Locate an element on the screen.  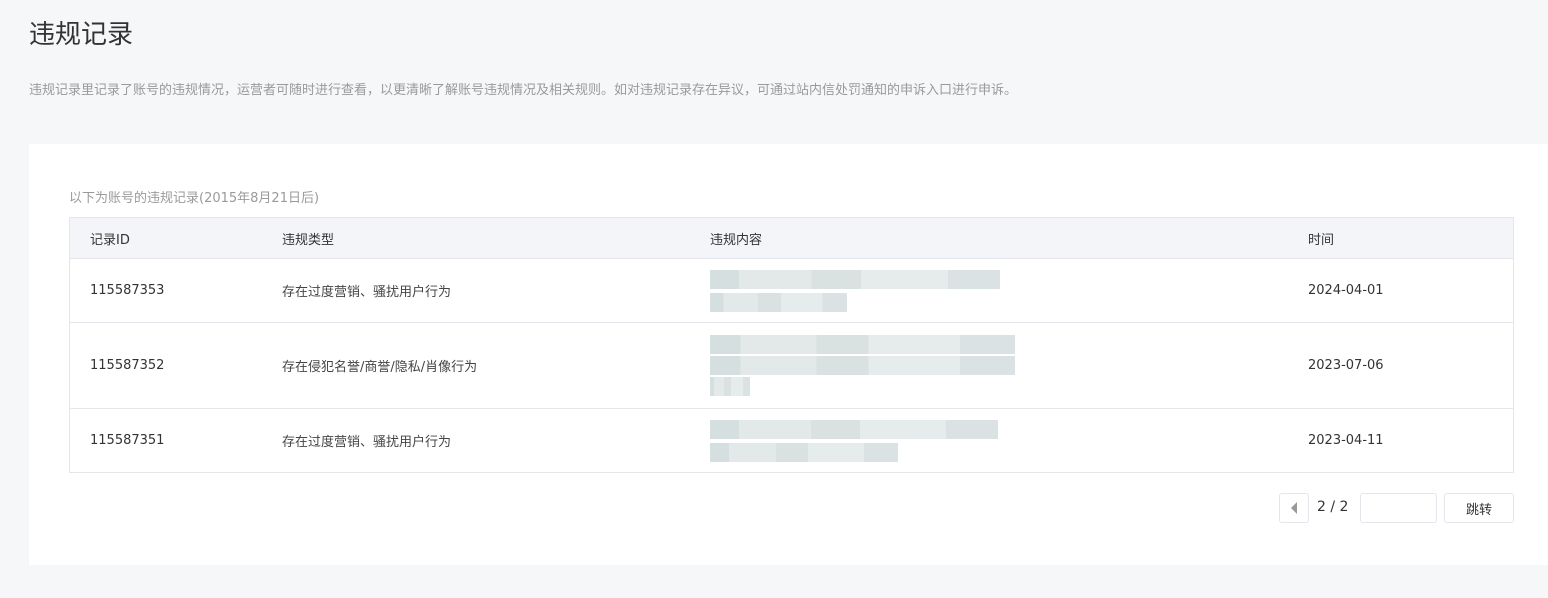
table-row: 115587351 存在过度营销、骚扰用户行为 2023-04-11 is located at coordinates (791, 440).